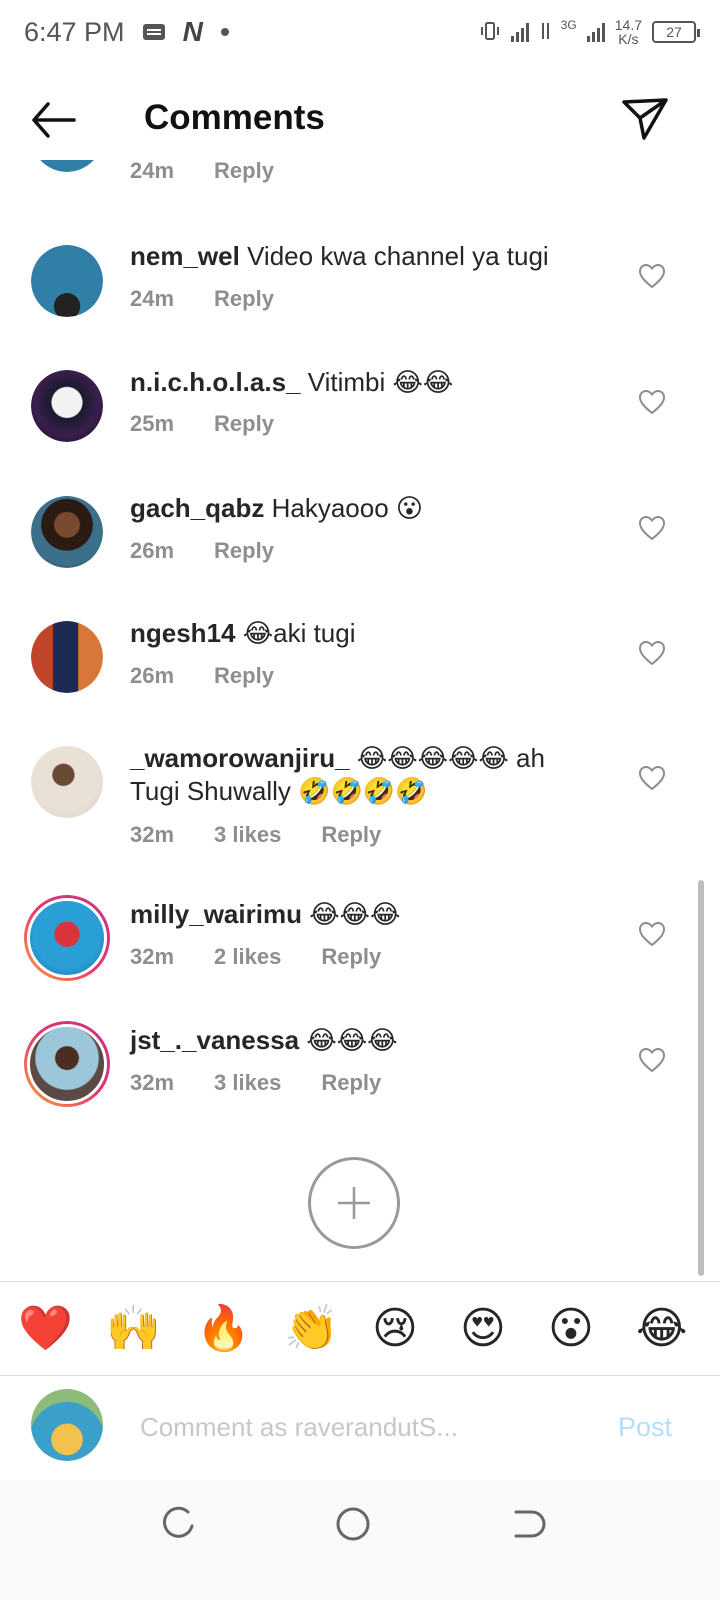 The image size is (720, 1600). I want to click on battery-level: 27, so click(674, 32).